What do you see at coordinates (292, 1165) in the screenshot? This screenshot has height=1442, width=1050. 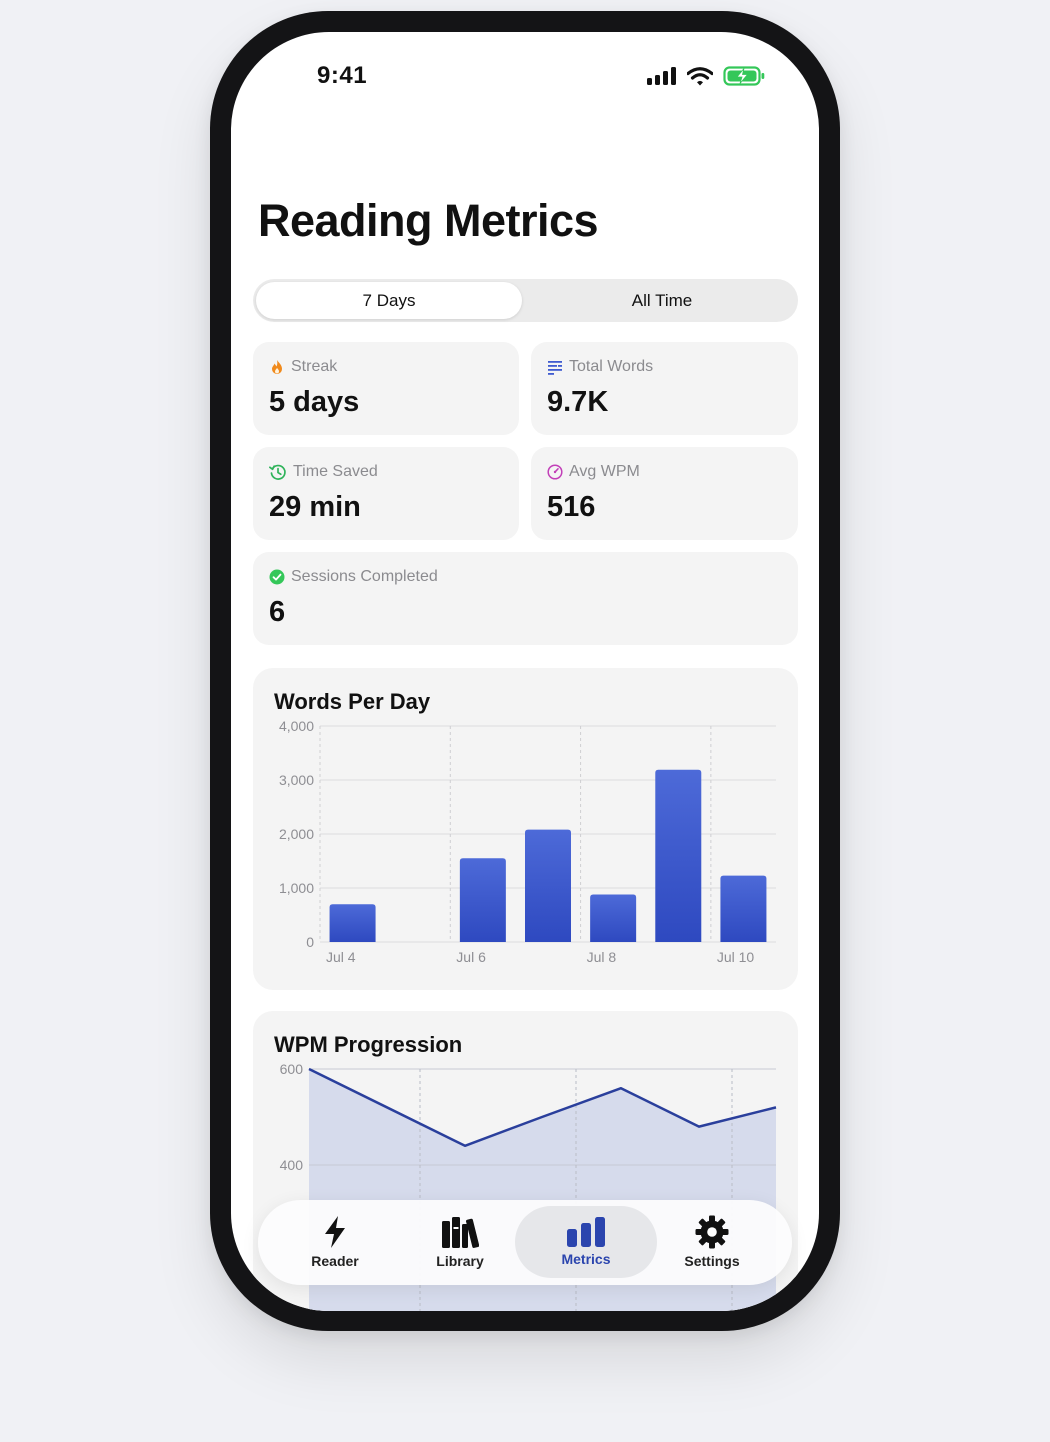 I see `y-tick-label: 400` at bounding box center [292, 1165].